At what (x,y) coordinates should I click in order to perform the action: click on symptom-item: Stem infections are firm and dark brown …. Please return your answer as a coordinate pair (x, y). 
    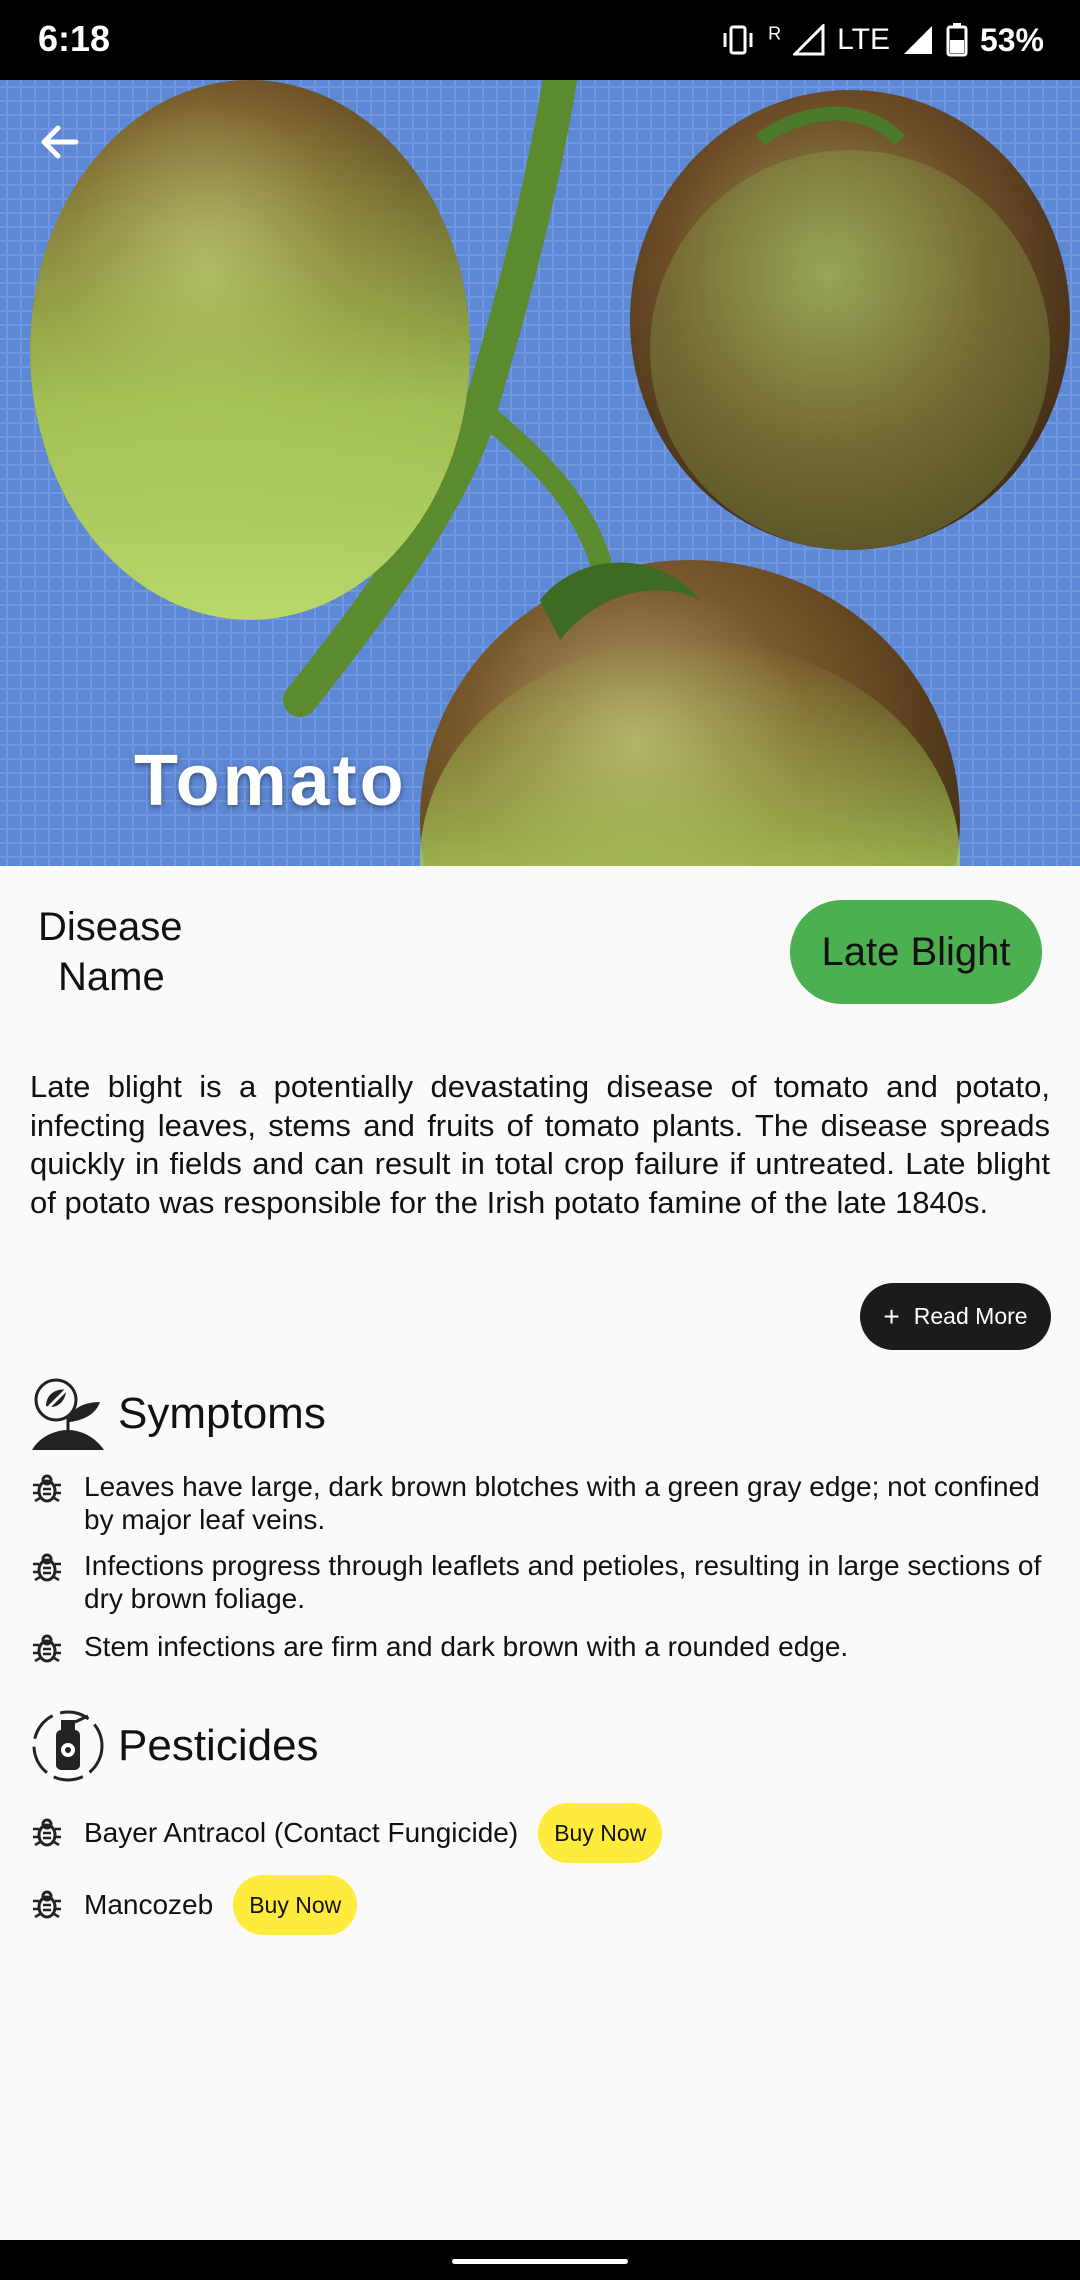
    Looking at the image, I should click on (545, 1648).